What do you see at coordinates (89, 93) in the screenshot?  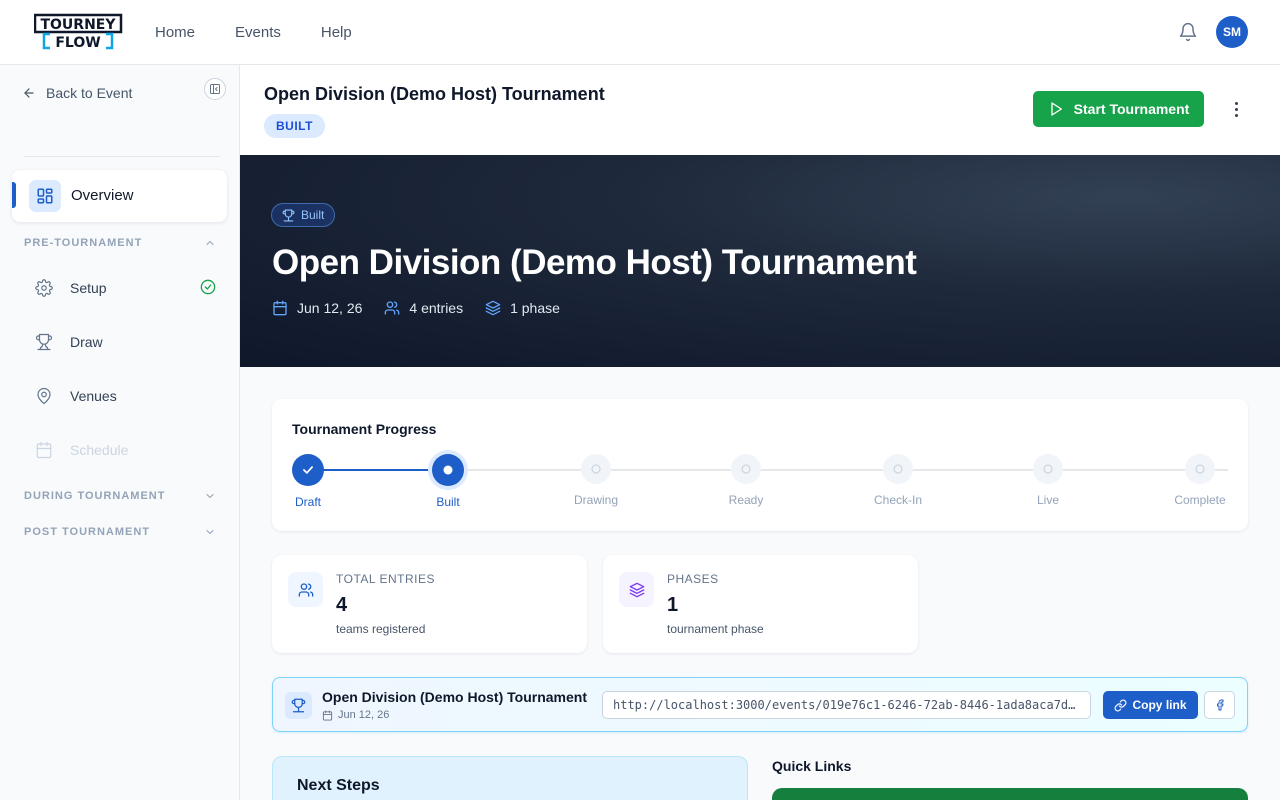 I see `back-label: Back to Event` at bounding box center [89, 93].